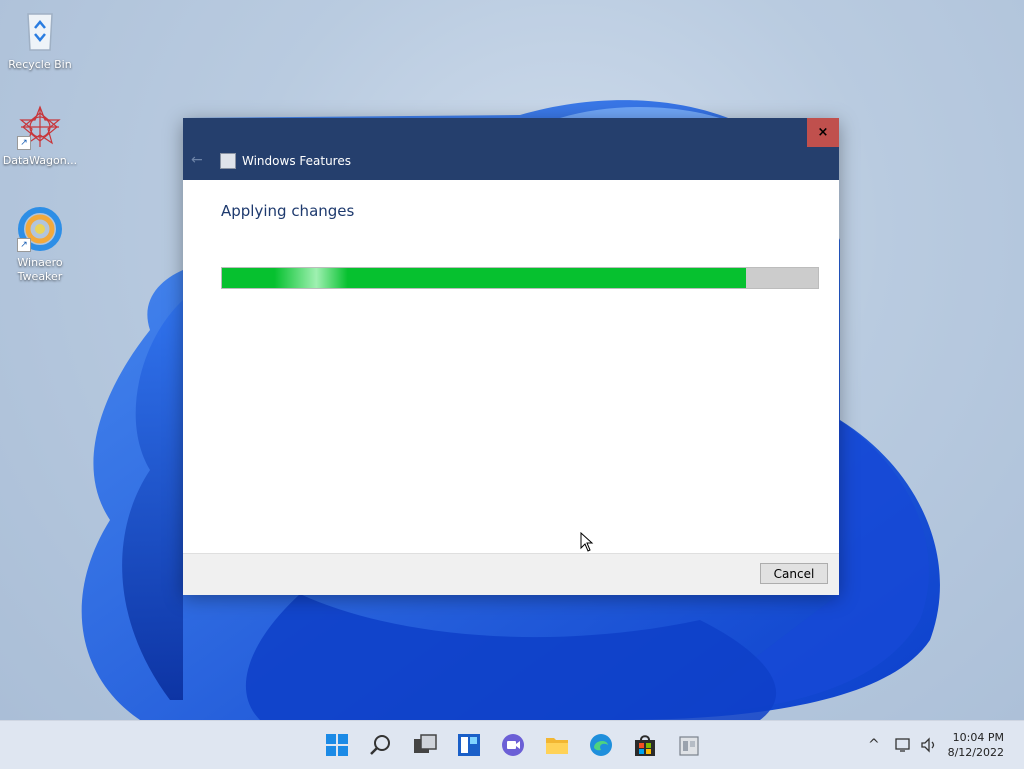  What do you see at coordinates (40, 269) in the screenshot?
I see `desktop-icon-label: Winaero Tweaker` at bounding box center [40, 269].